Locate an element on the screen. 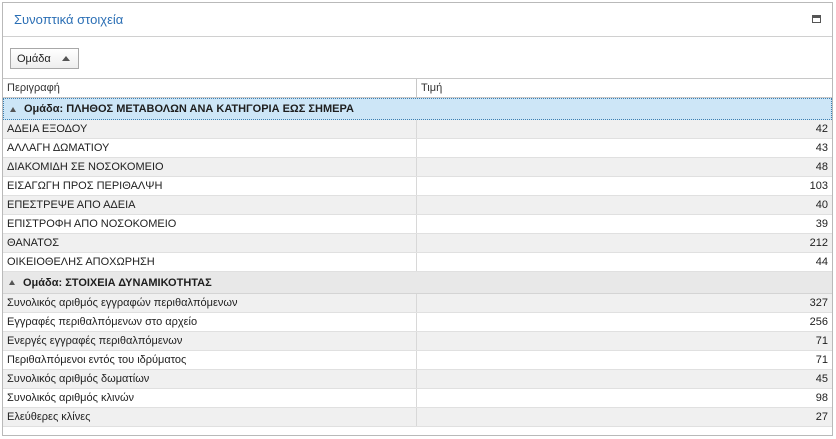  column-header-description: Περιγραφή is located at coordinates (210, 88).